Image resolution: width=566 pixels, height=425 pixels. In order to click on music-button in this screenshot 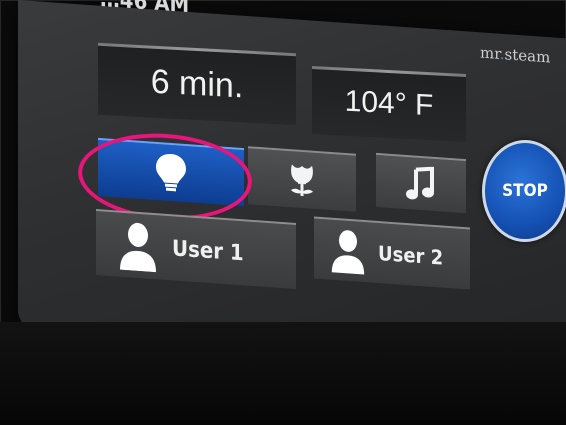, I will do `click(421, 183)`.